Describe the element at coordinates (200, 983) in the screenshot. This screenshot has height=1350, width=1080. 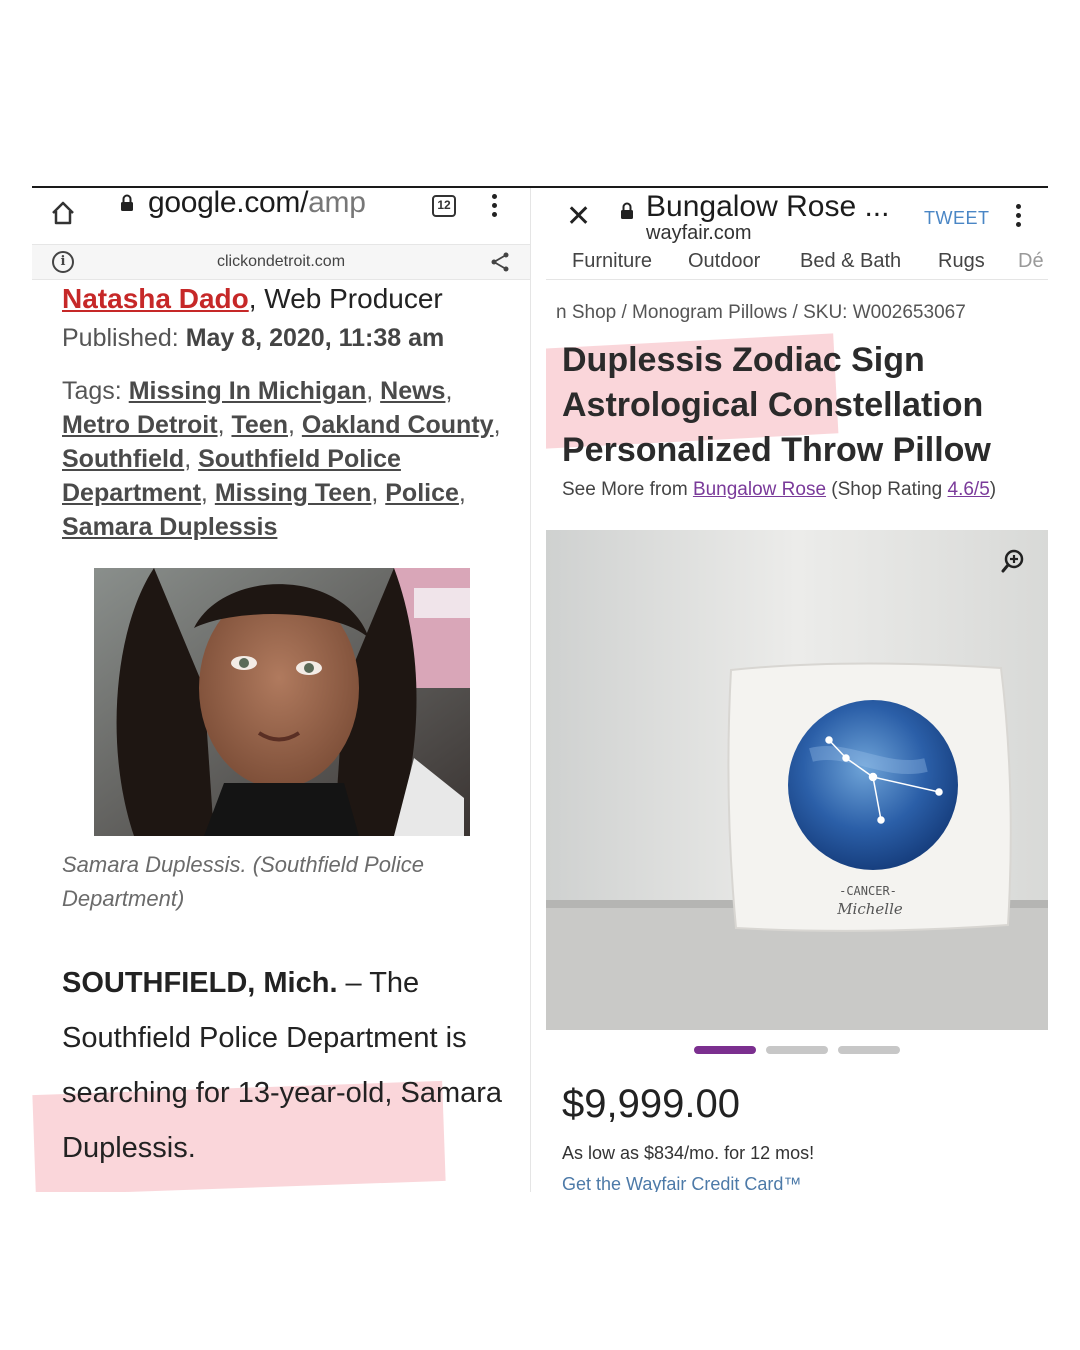
I see `dateline: SOUTHFIELD, Mich.` at that location.